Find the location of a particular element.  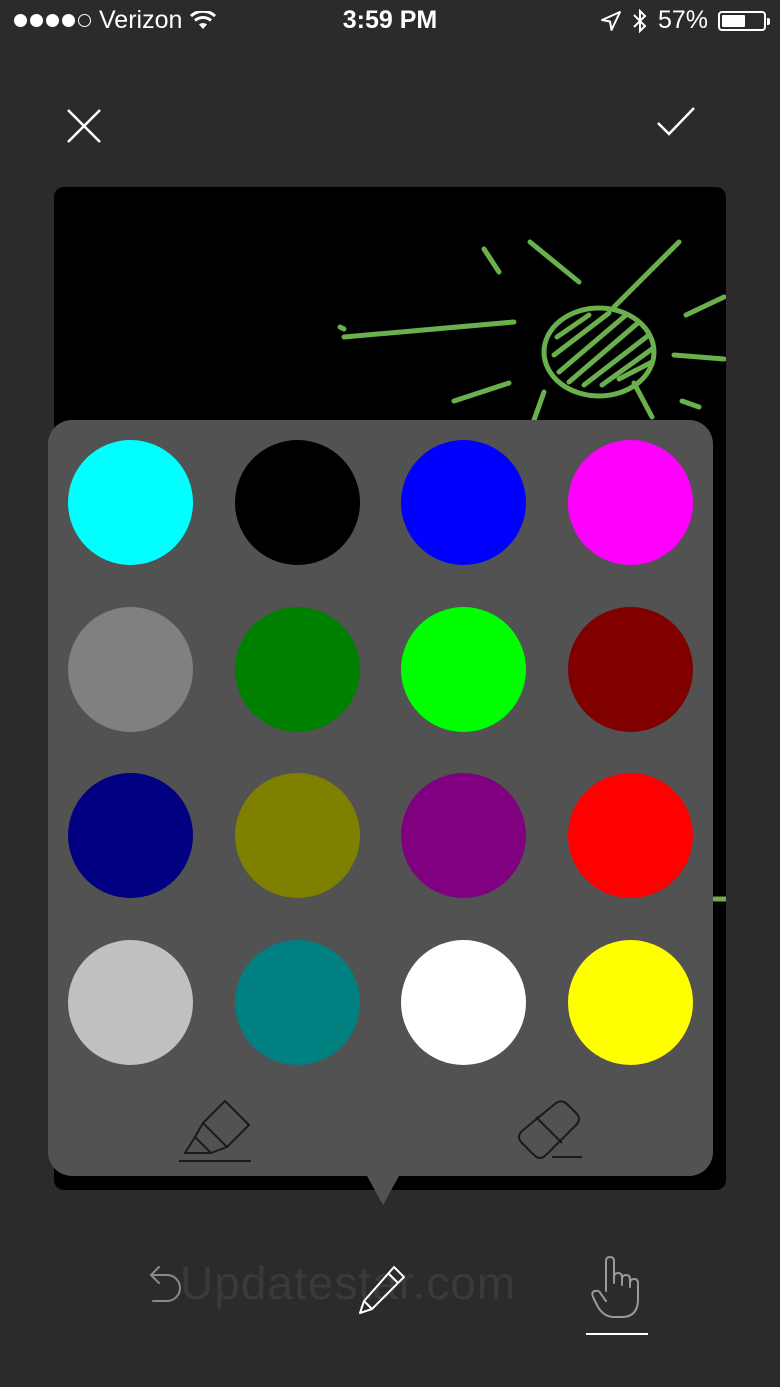

eraser-button is located at coordinates (548, 1132).